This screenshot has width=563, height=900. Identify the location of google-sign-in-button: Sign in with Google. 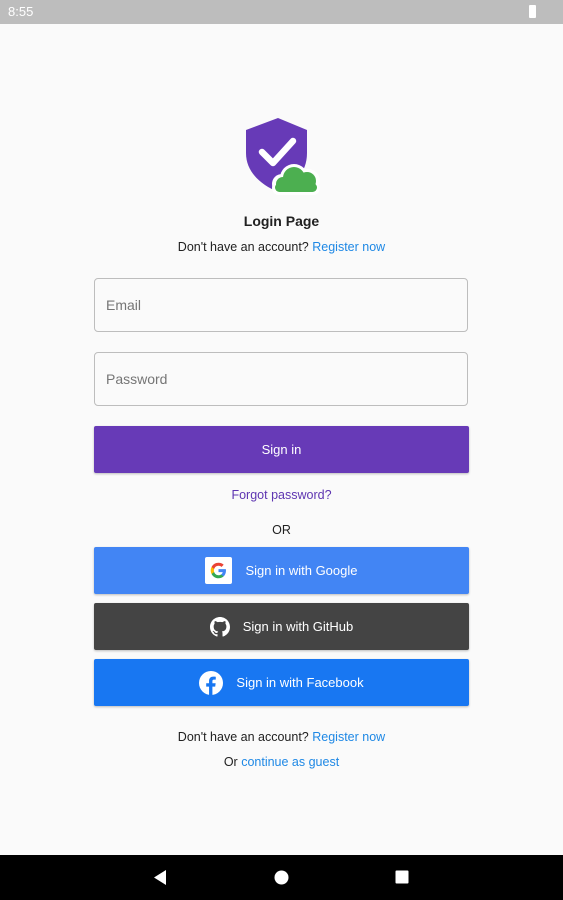
(281, 570).